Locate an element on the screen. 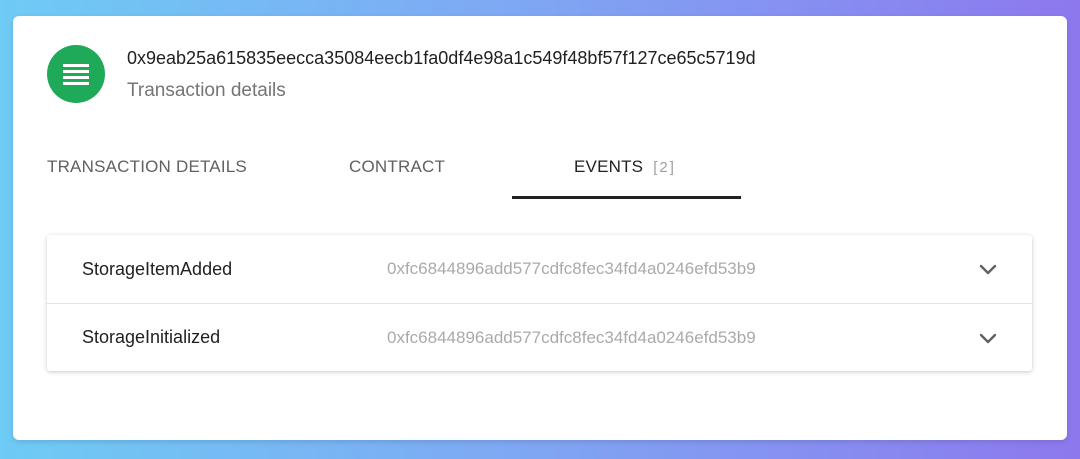 The width and height of the screenshot is (1080, 459). tab-events: EVENTS [2] is located at coordinates (625, 172).